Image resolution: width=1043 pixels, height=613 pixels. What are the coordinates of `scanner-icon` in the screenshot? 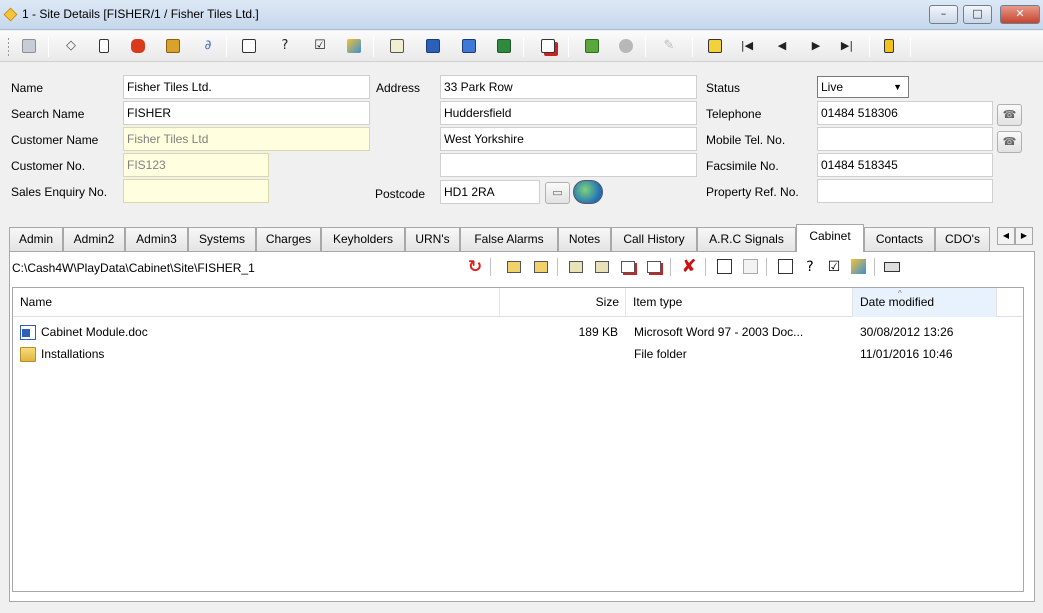 It's located at (892, 267).